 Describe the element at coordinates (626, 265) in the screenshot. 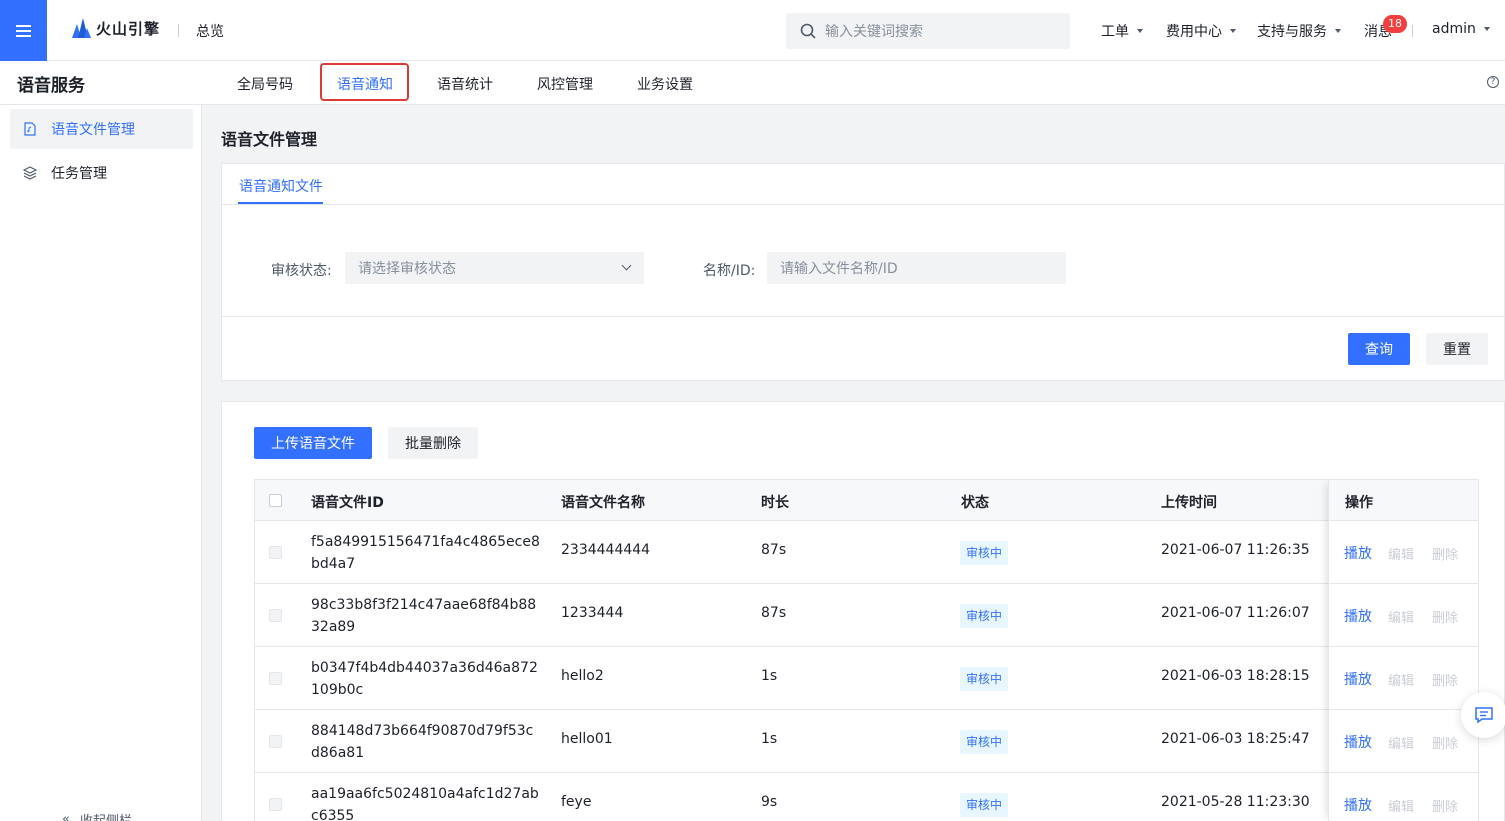

I see `chevron-down-icon` at that location.